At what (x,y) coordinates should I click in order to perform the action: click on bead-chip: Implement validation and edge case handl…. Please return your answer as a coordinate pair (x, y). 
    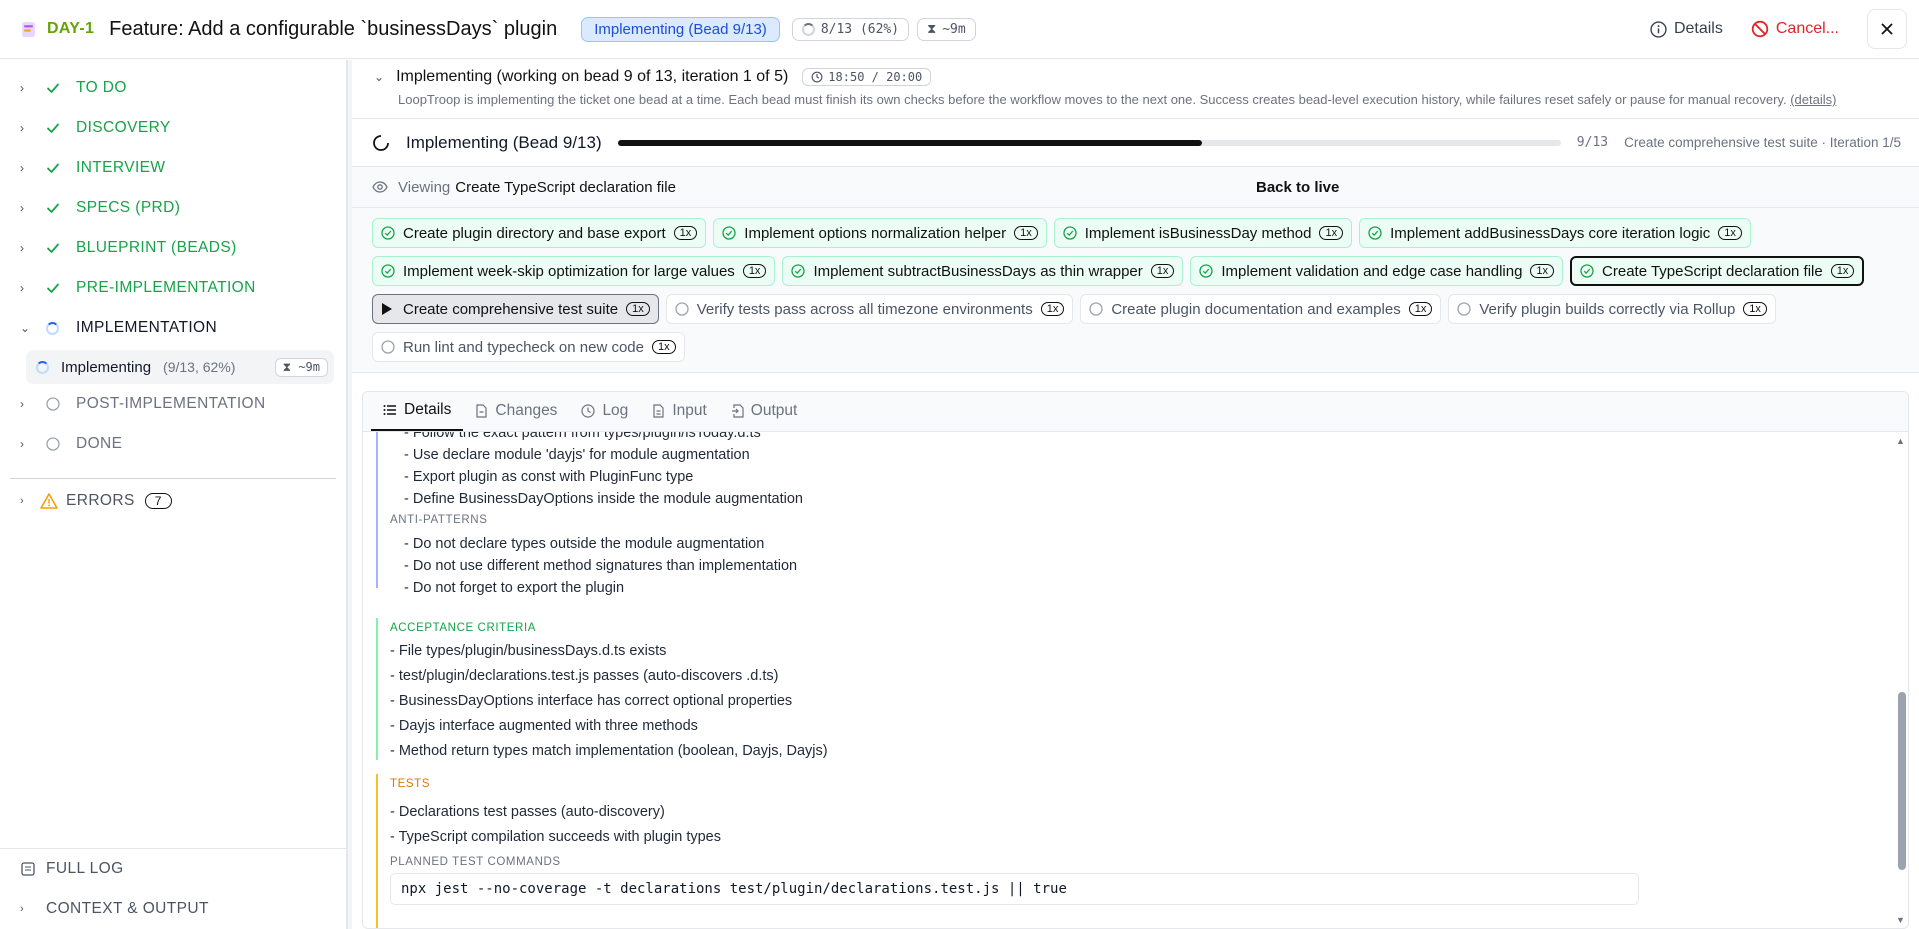
    Looking at the image, I should click on (1377, 271).